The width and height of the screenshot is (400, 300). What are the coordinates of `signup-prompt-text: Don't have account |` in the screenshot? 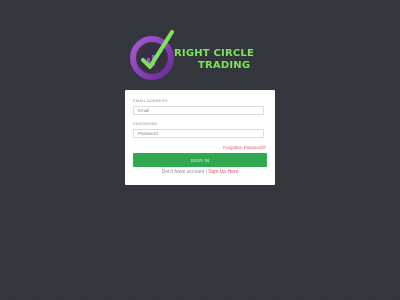 It's located at (184, 172).